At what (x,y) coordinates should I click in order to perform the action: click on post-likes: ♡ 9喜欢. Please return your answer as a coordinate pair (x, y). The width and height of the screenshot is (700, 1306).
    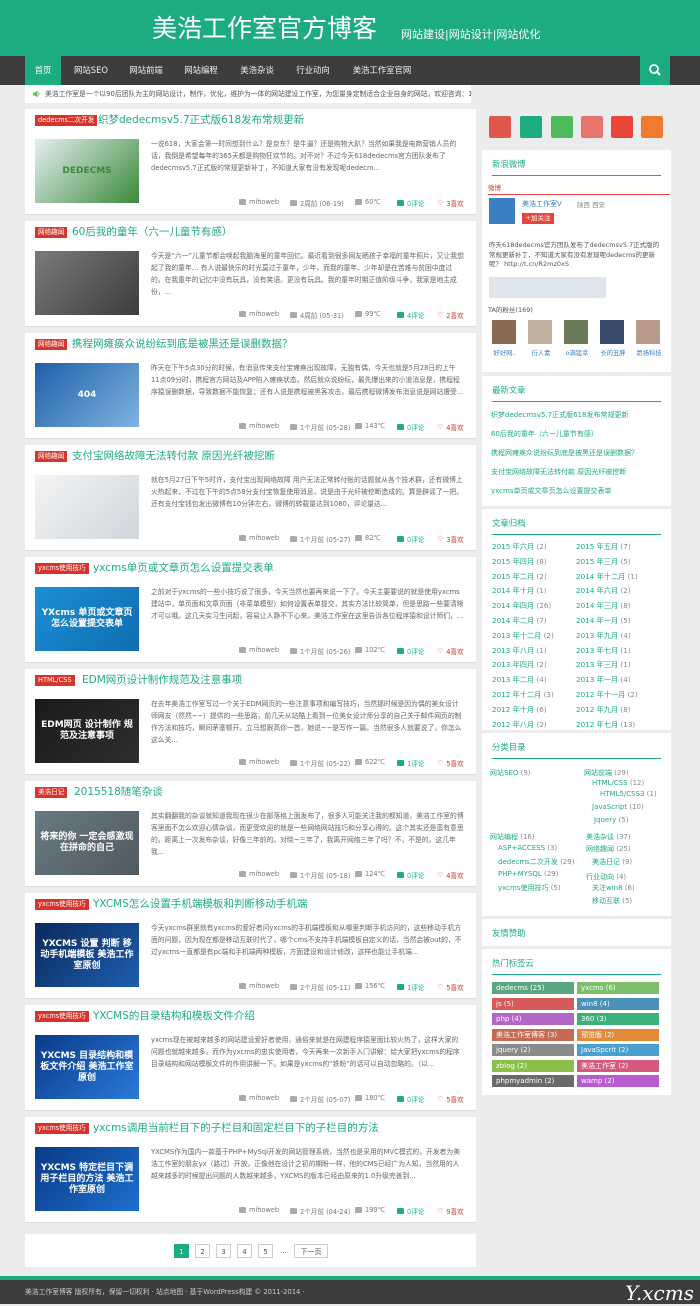
    Looking at the image, I should click on (450, 1211).